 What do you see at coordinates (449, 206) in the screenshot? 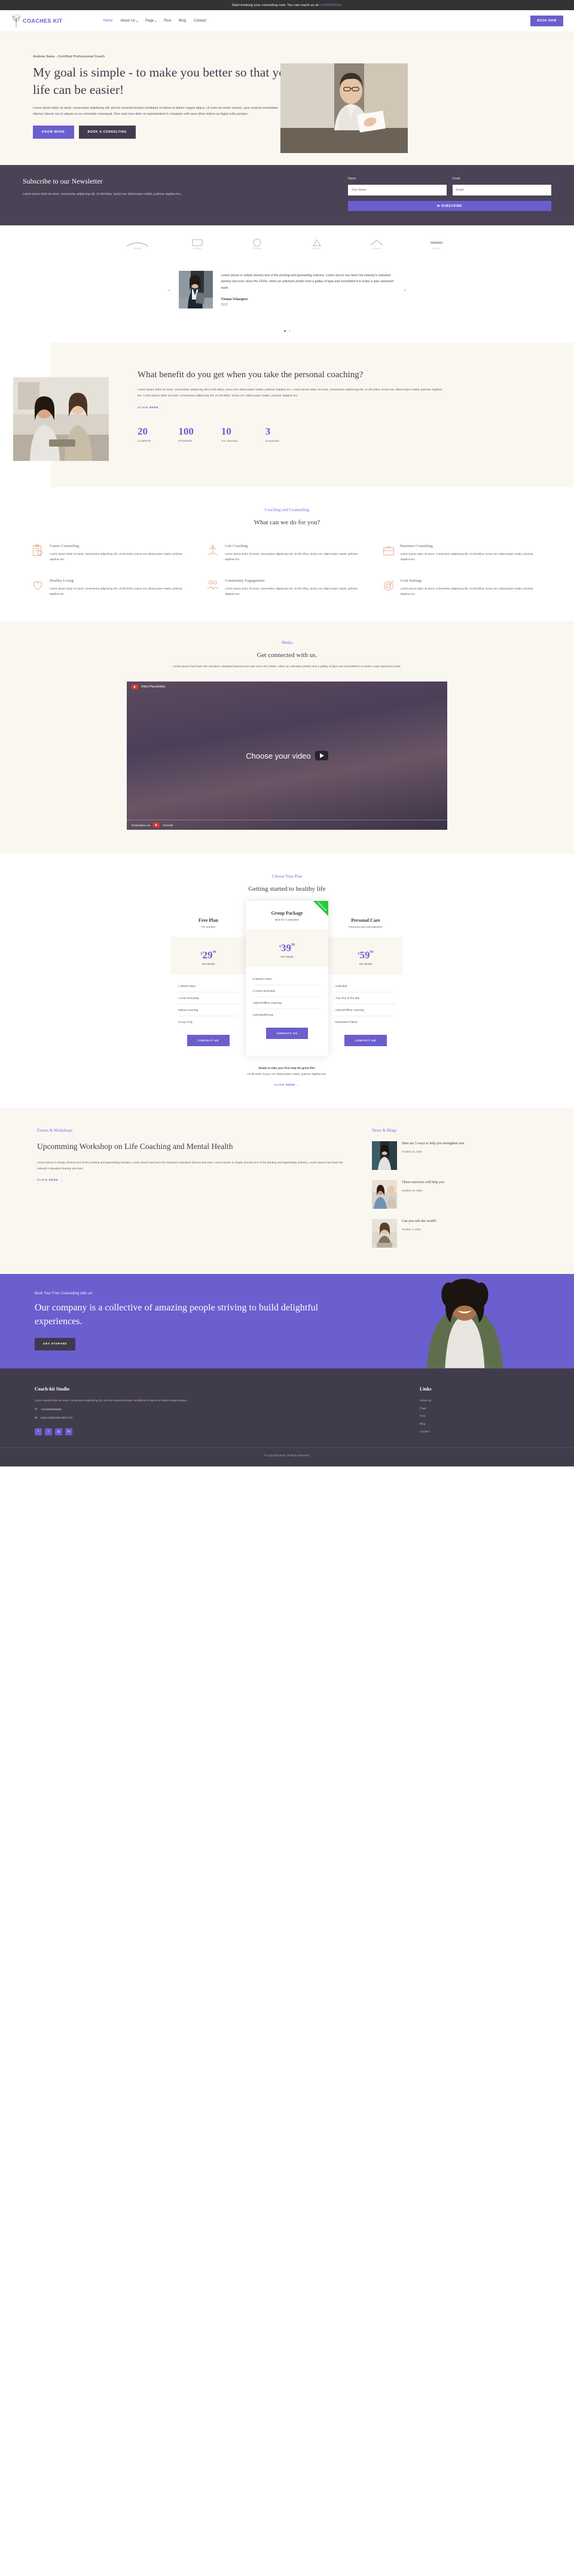
I see `subscribe-button: ✉ SUBSCRIBE` at bounding box center [449, 206].